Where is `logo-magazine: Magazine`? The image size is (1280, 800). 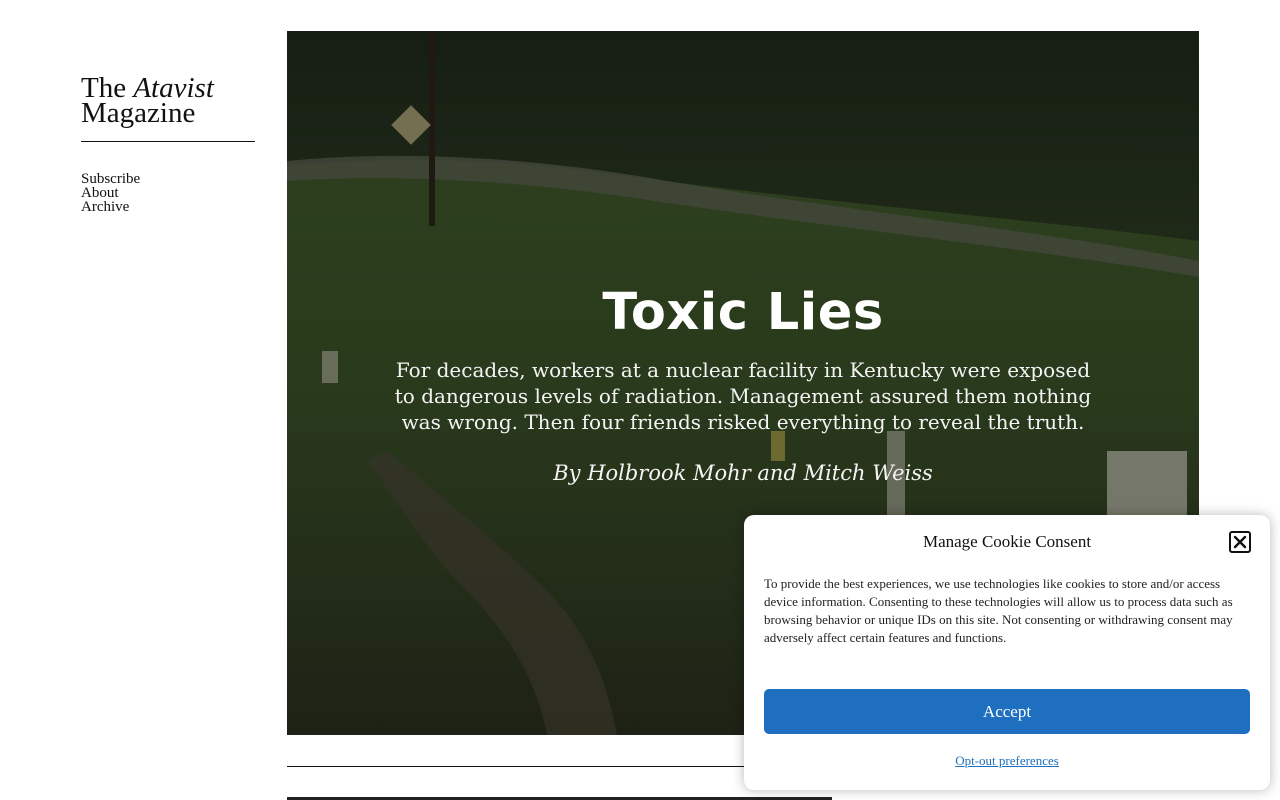 logo-magazine: Magazine is located at coordinates (138, 113).